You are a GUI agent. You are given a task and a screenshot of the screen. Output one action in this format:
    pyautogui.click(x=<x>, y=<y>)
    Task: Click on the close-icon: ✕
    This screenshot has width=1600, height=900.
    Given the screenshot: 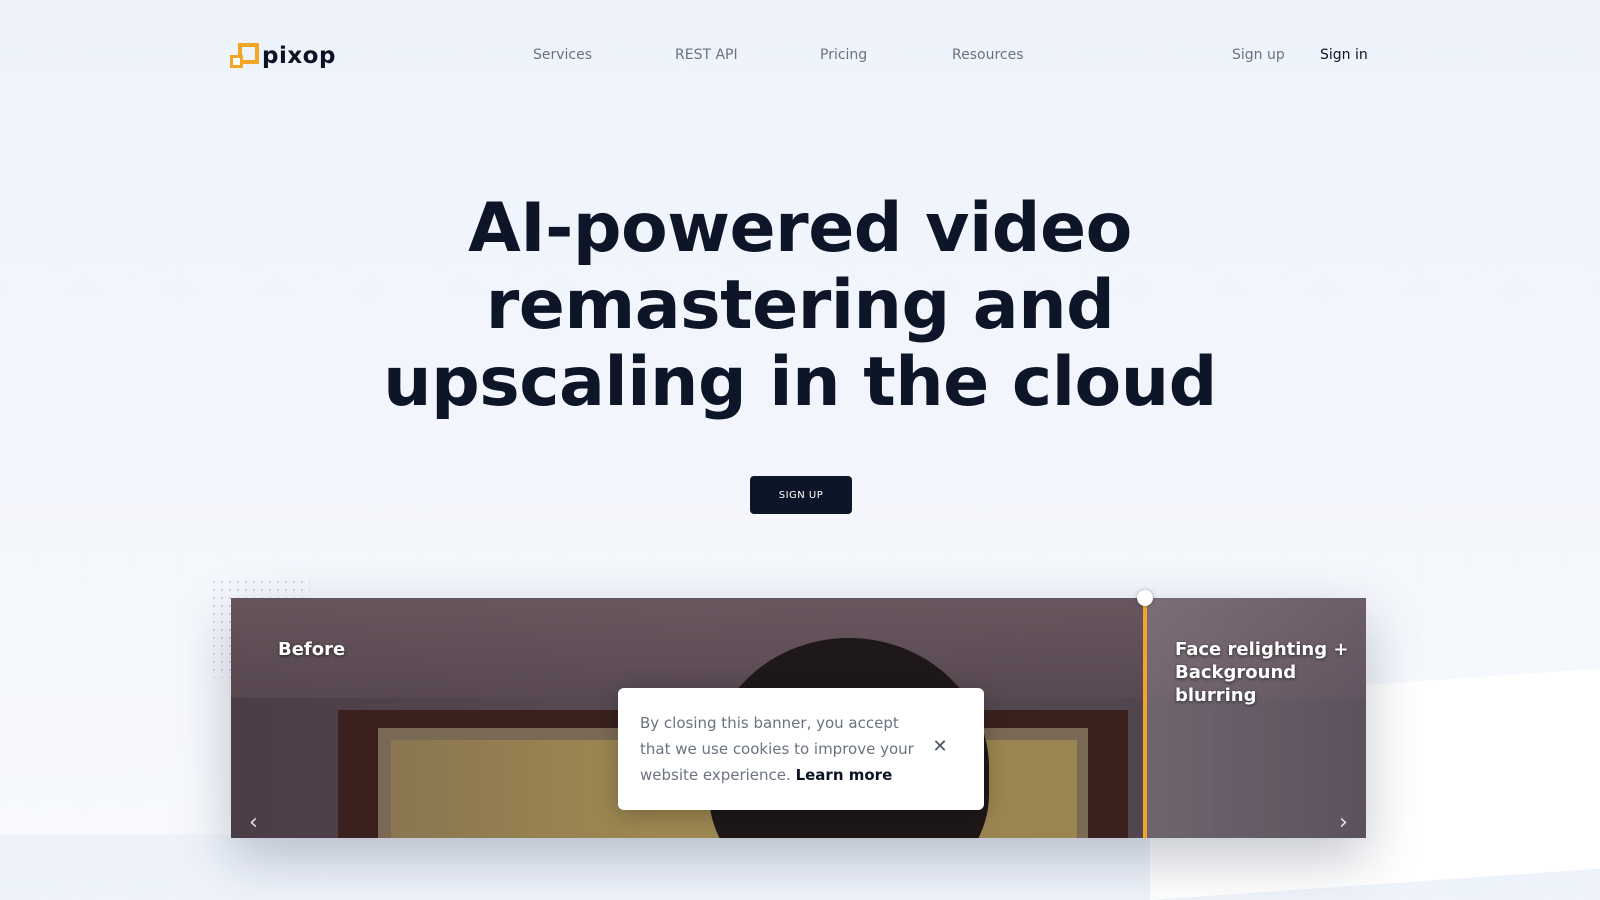 What is the action you would take?
    pyautogui.click(x=940, y=746)
    